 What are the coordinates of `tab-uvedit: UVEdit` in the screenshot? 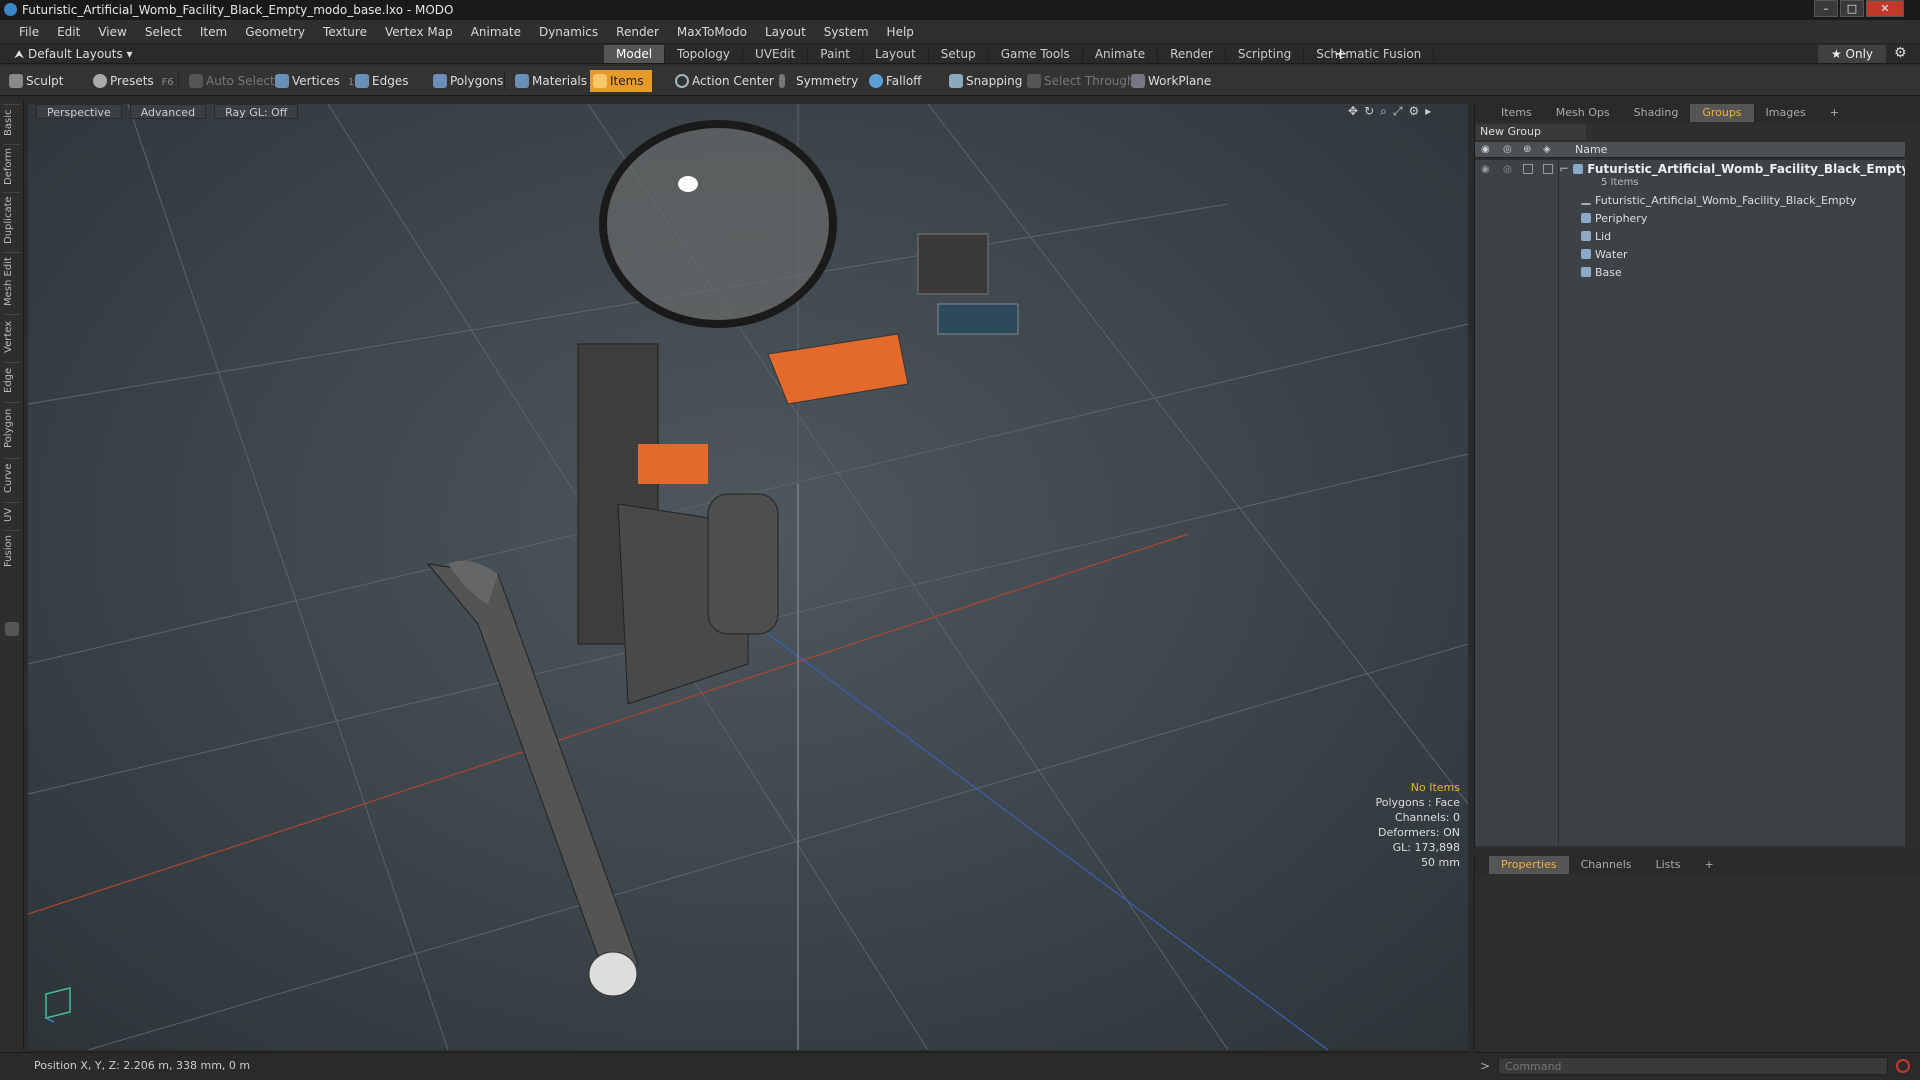 It's located at (776, 54).